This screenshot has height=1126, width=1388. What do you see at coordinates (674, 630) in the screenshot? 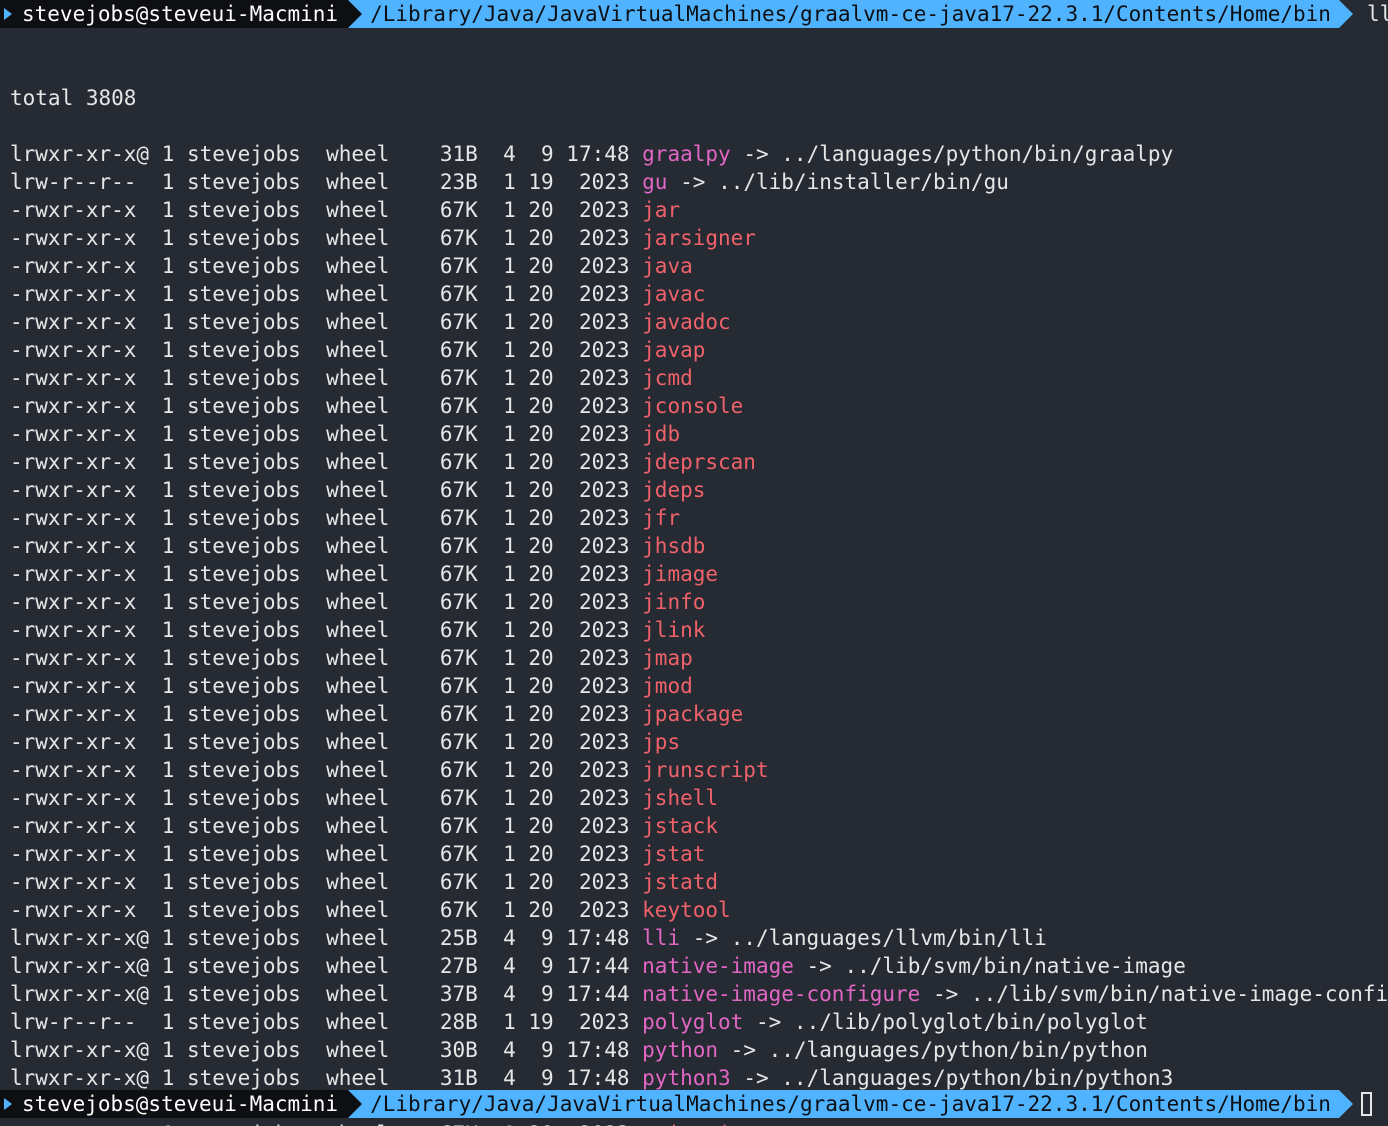
I see `file-name: jlink` at bounding box center [674, 630].